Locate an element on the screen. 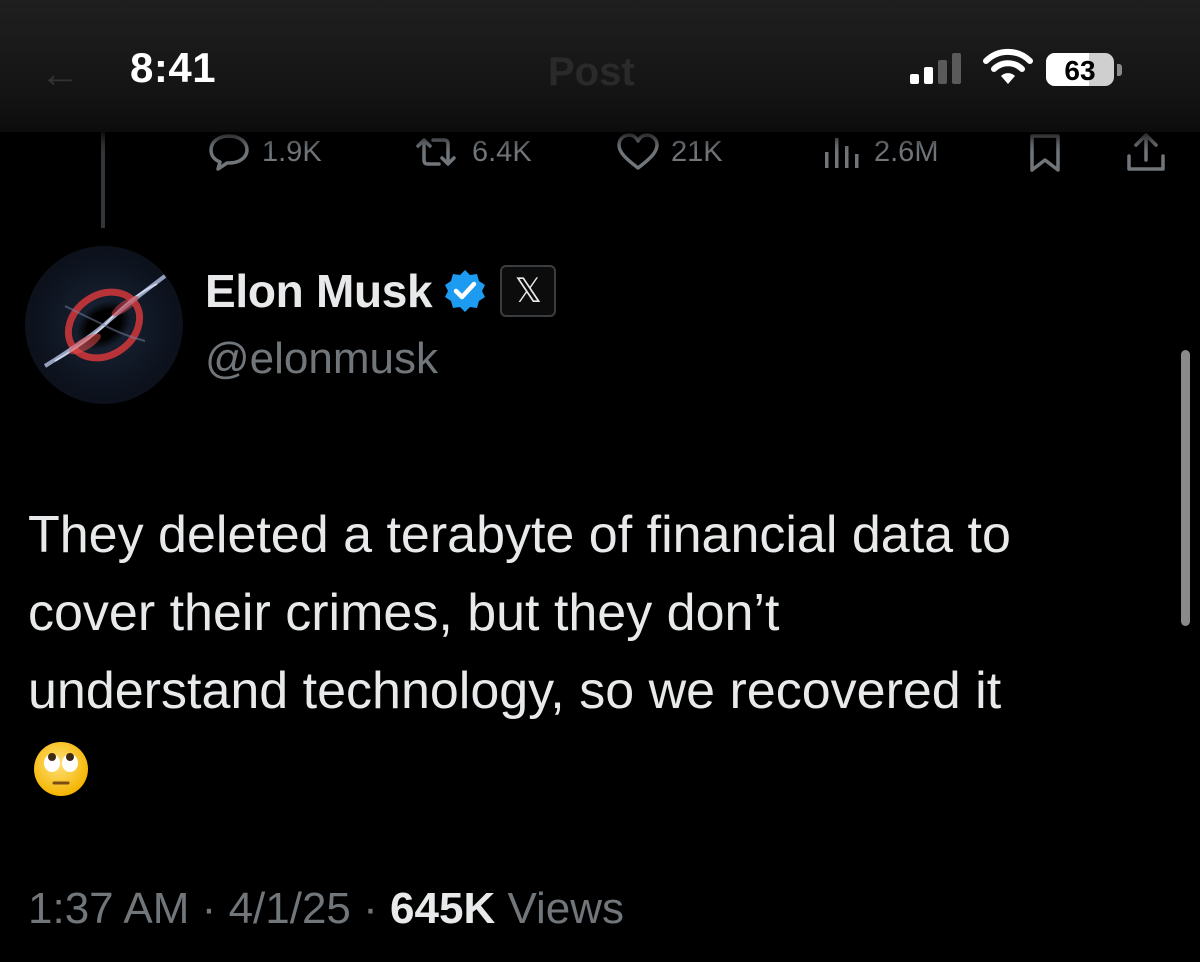 The image size is (1200, 962). scrollbar is located at coordinates (1185, 488).